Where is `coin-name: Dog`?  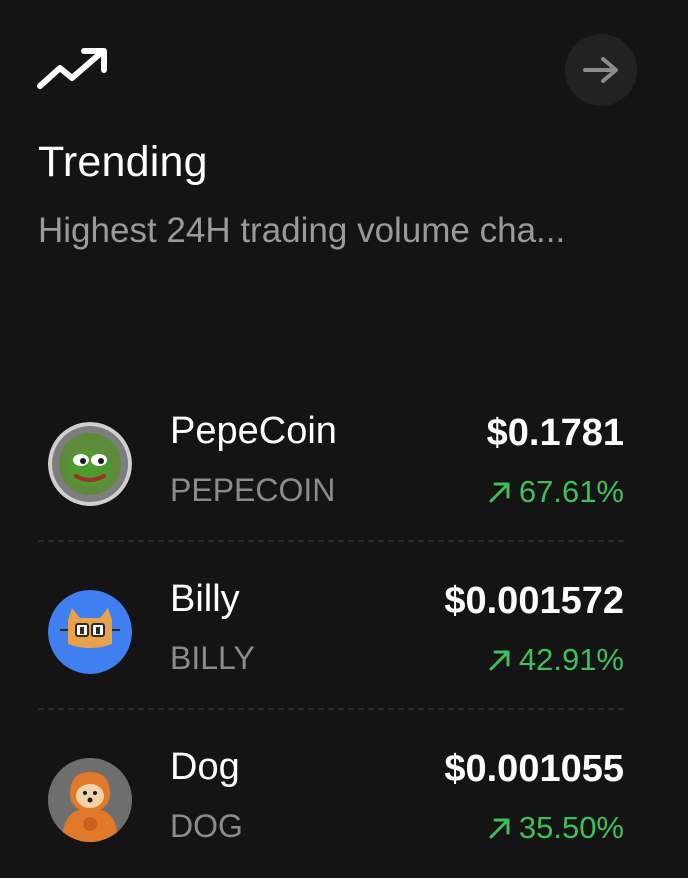
coin-name: Dog is located at coordinates (205, 767).